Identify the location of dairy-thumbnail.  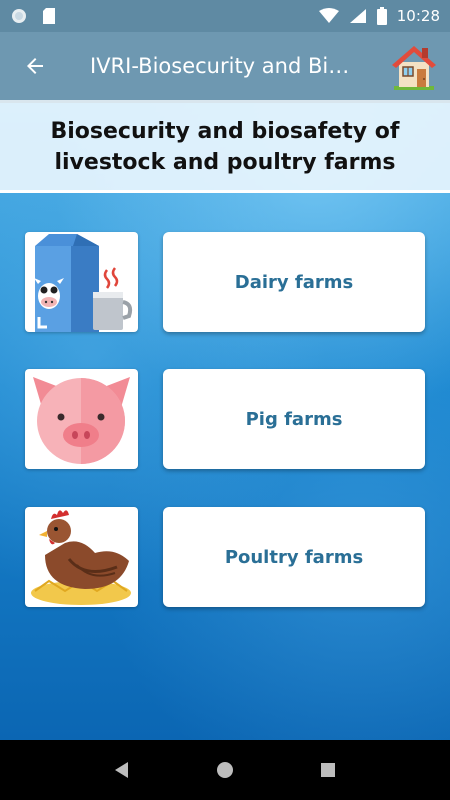
(81, 282).